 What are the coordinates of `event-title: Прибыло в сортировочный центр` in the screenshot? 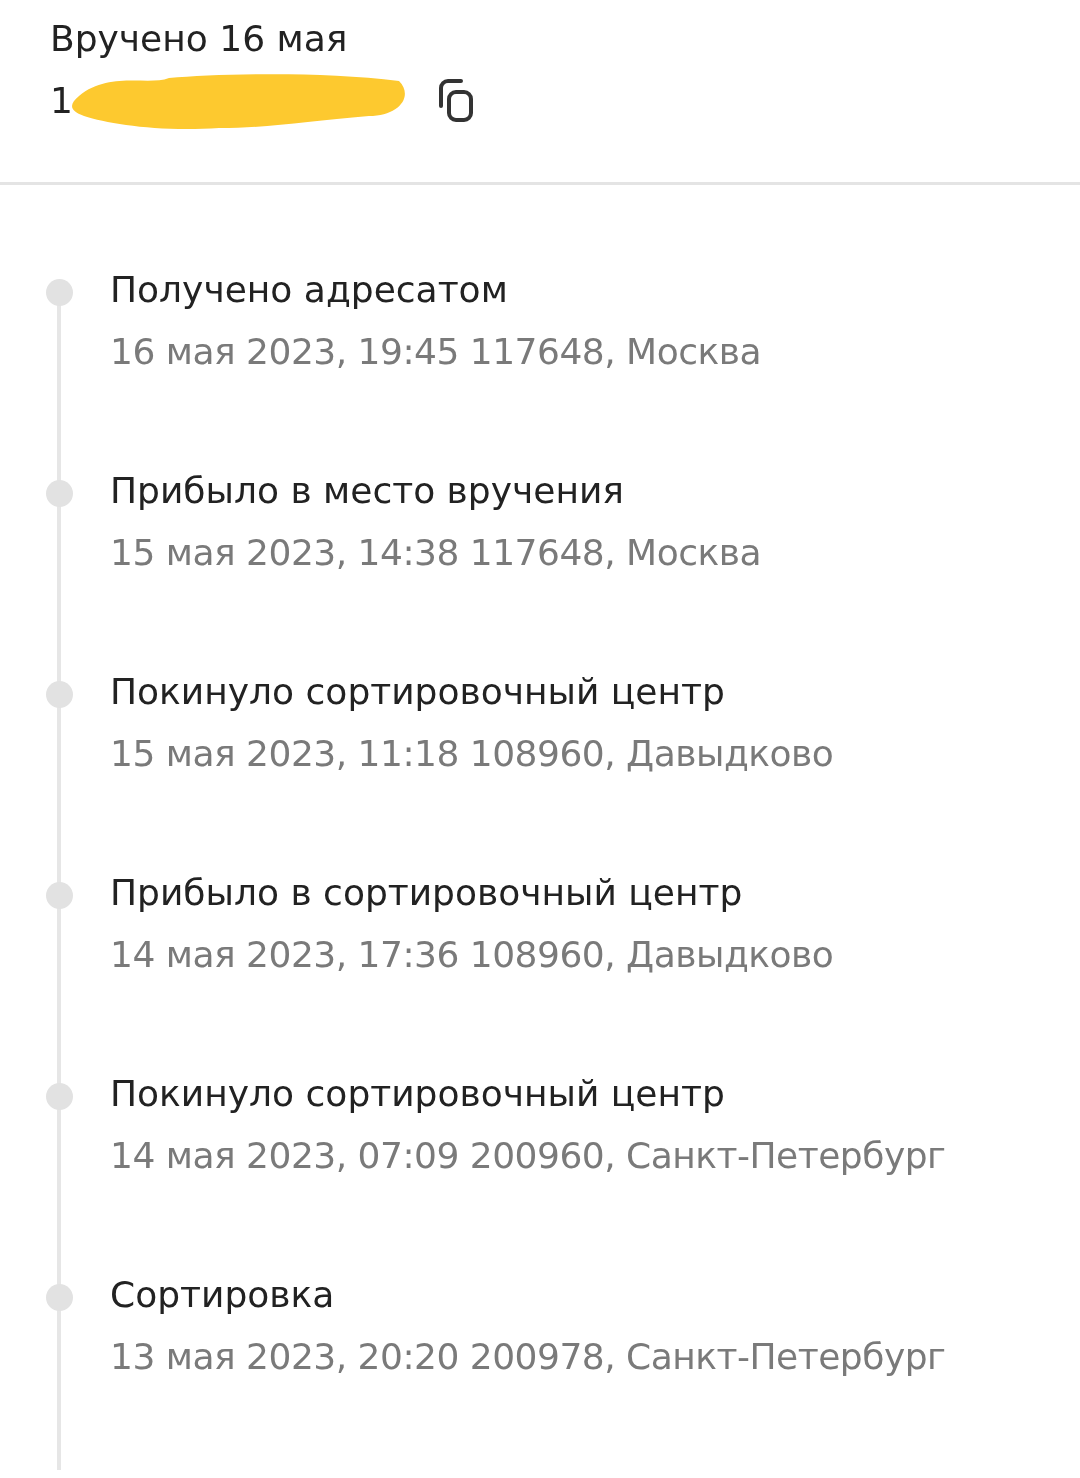 It's located at (427, 893).